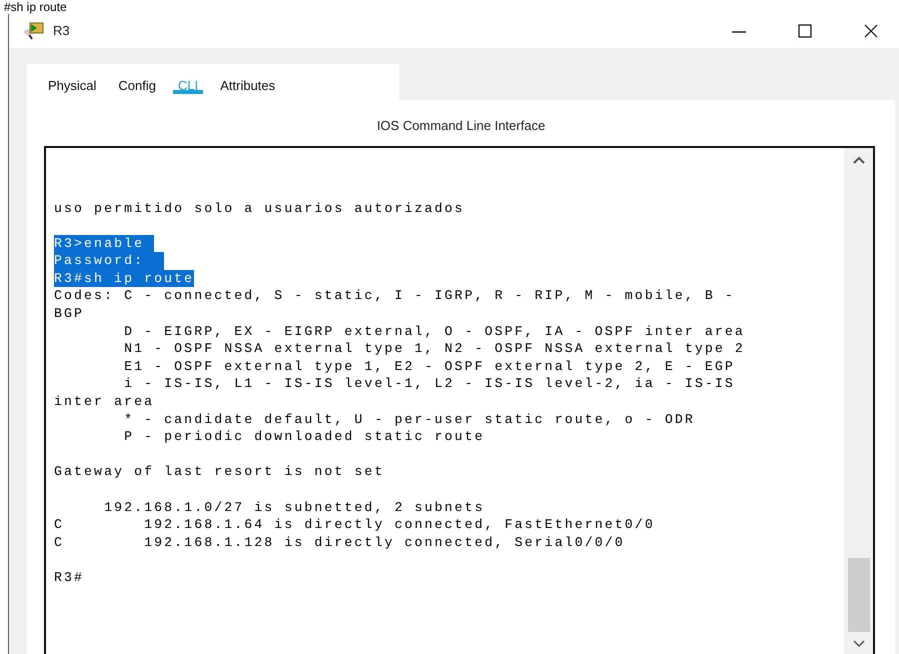  Describe the element at coordinates (858, 644) in the screenshot. I see `scroll-down-icon` at that location.